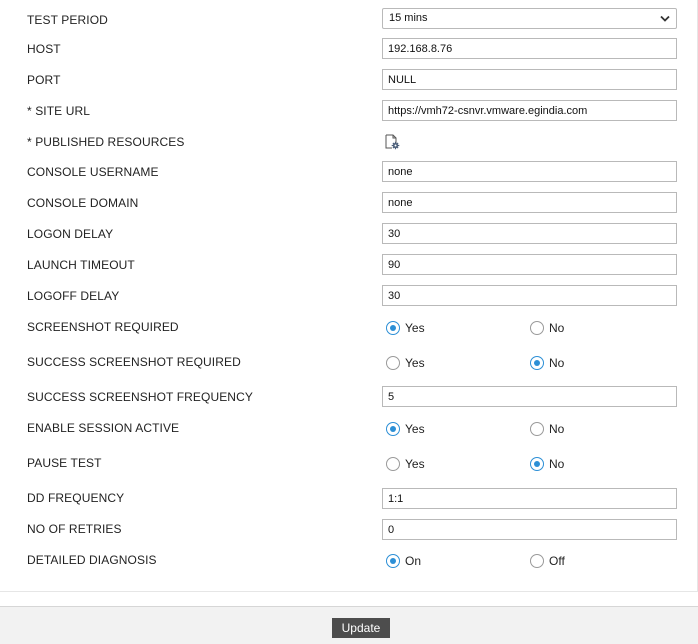 This screenshot has width=698, height=644. Describe the element at coordinates (403, 561) in the screenshot. I see `detailed-diagnosis-on-radio: On` at that location.